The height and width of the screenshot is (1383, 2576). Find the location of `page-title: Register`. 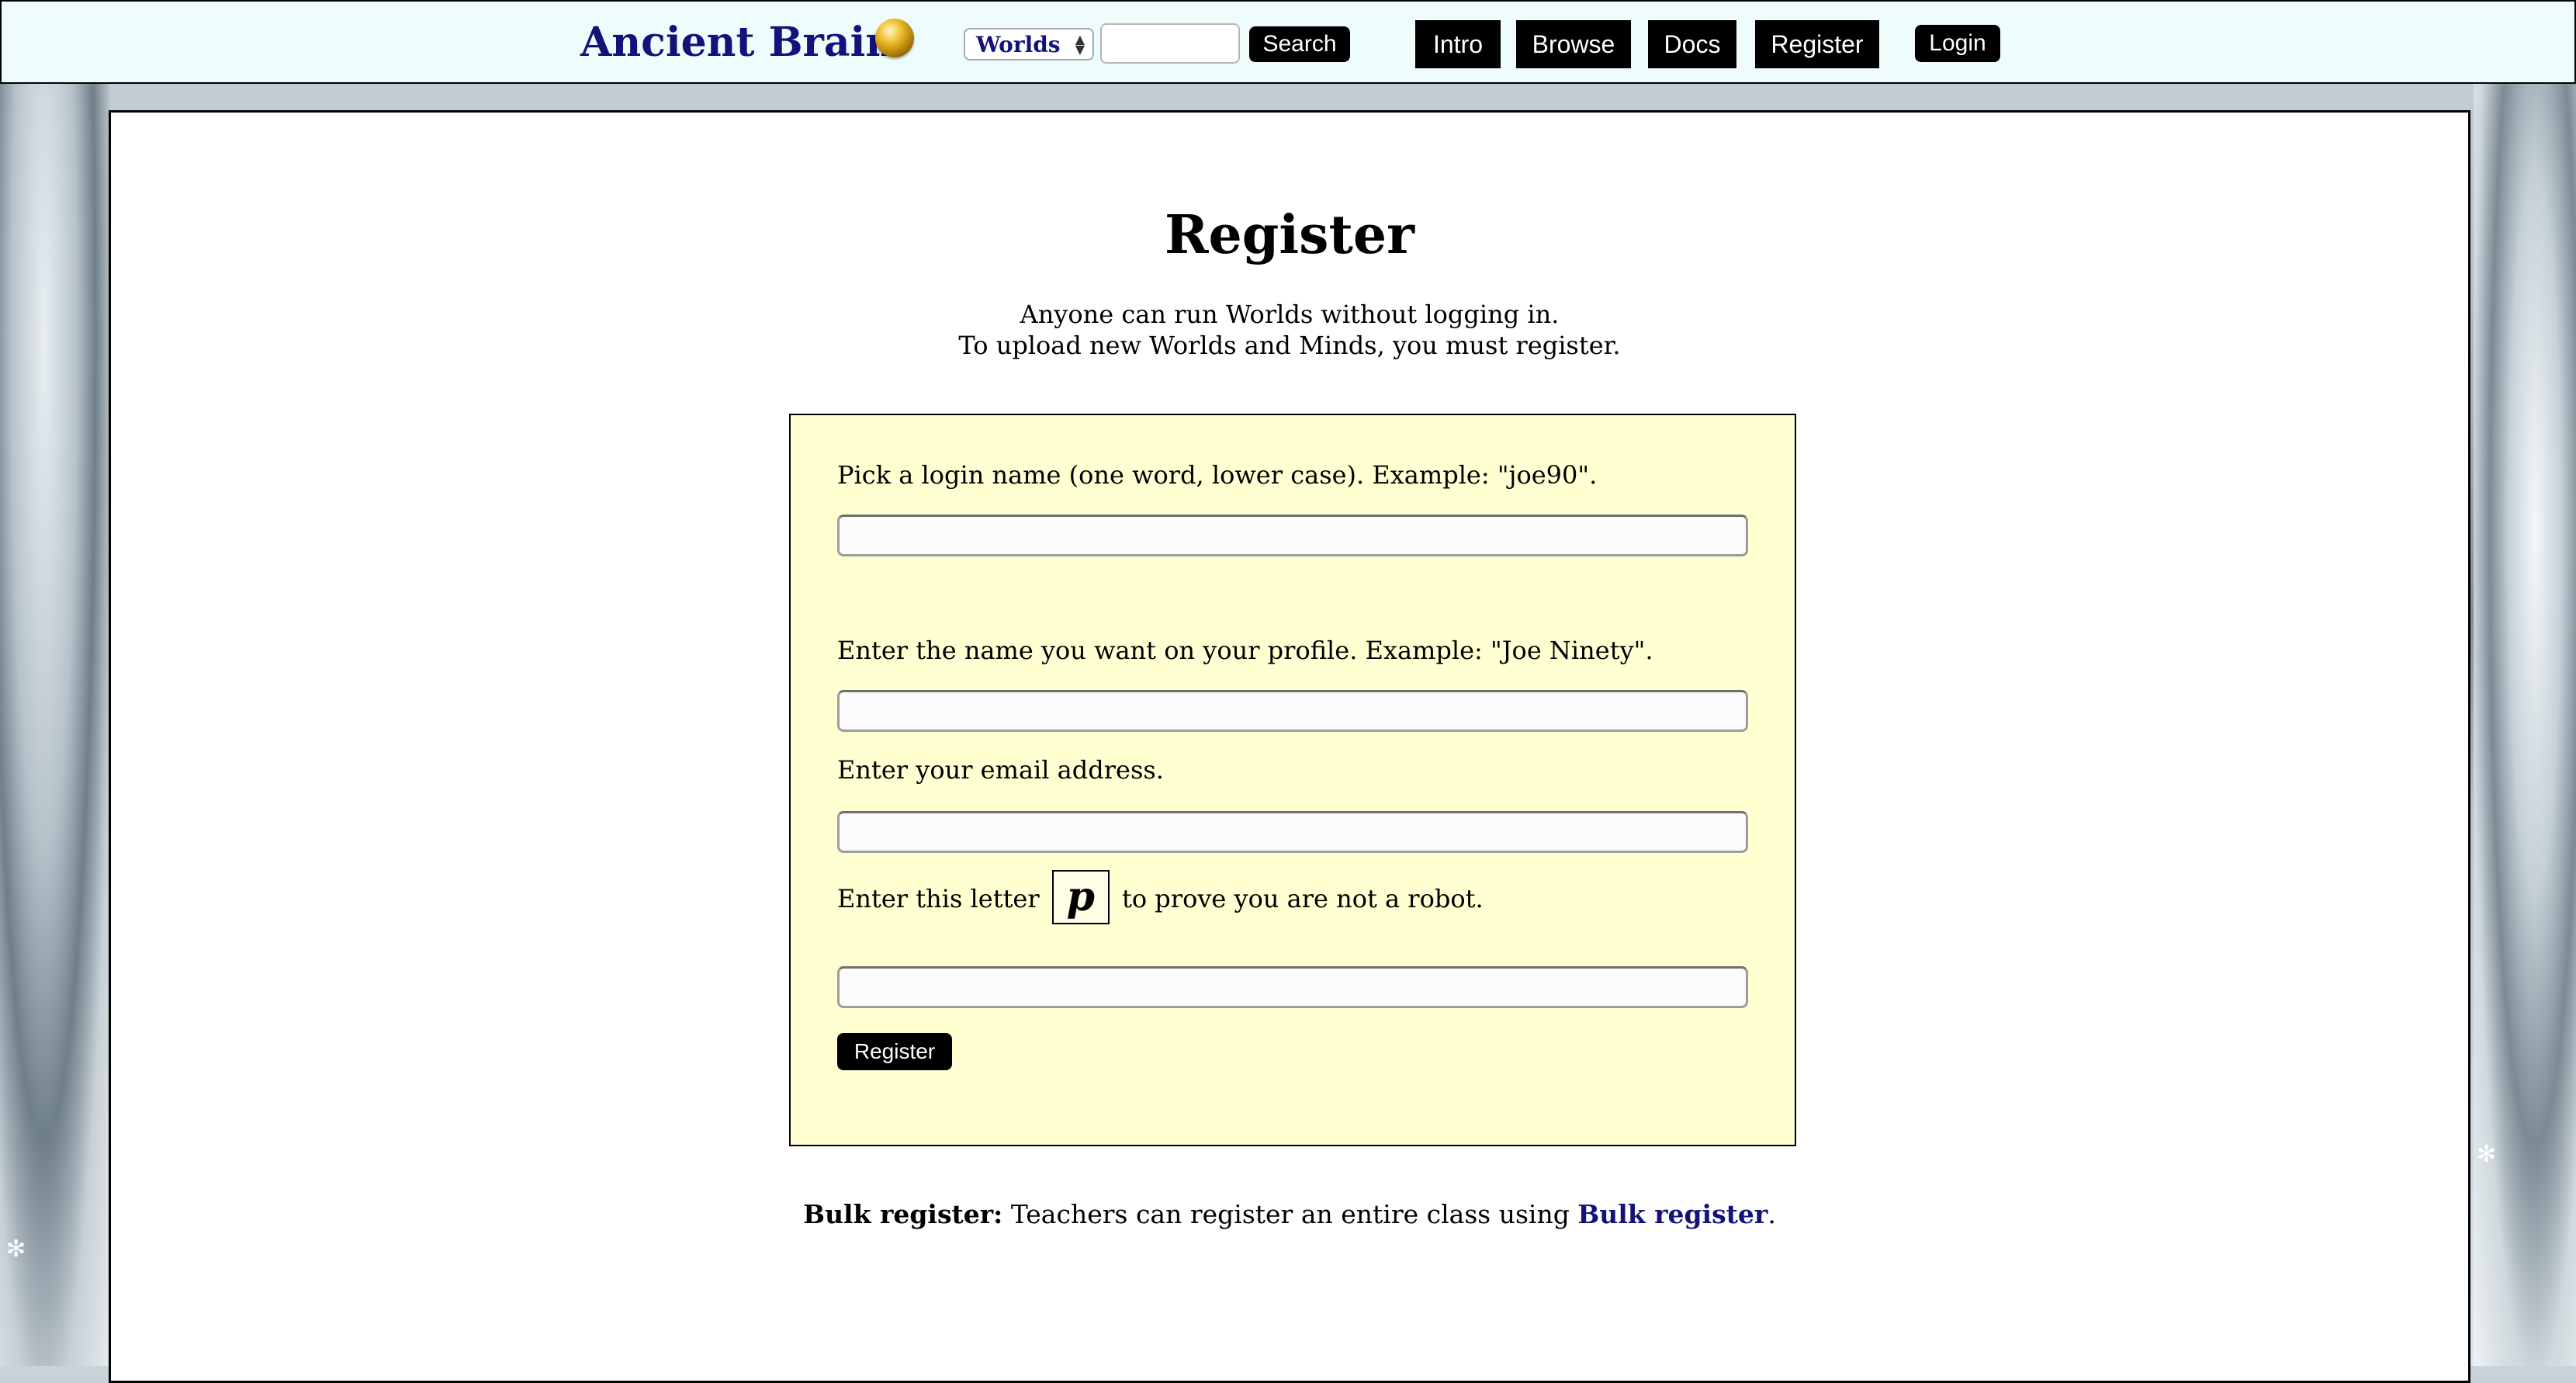

page-title: Register is located at coordinates (1289, 235).